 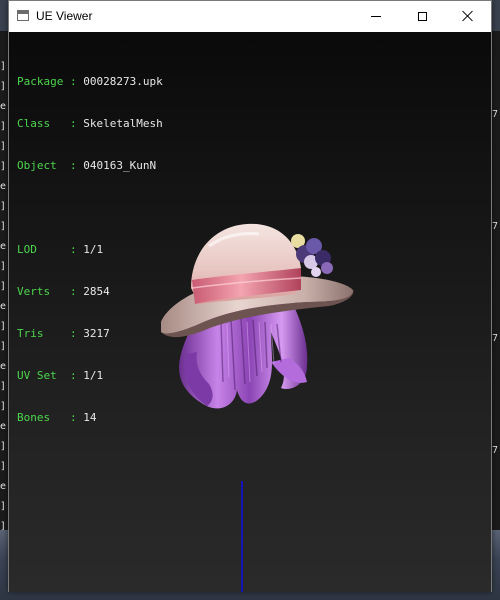 I want to click on minimize-icon, so click(x=376, y=16).